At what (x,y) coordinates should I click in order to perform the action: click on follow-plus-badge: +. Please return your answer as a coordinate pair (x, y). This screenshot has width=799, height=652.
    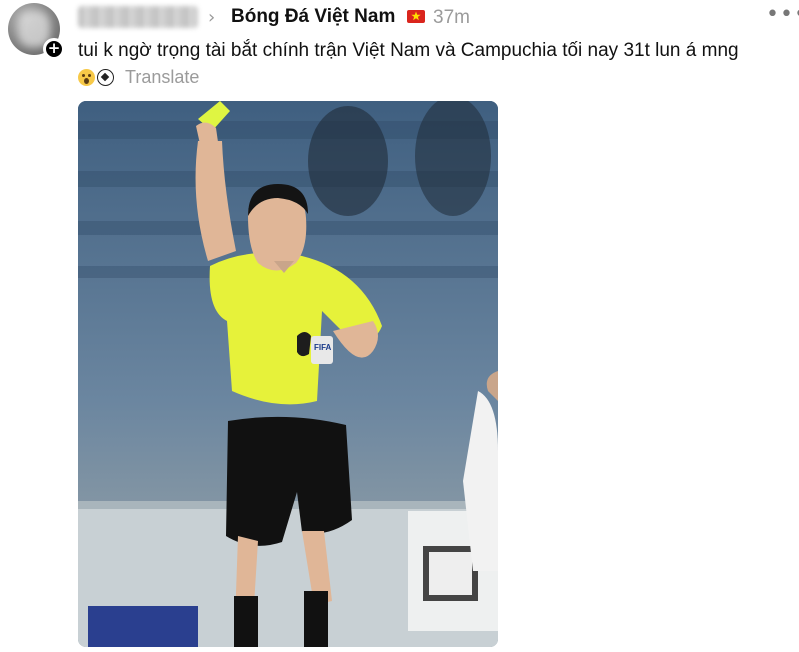
    Looking at the image, I should click on (54, 49).